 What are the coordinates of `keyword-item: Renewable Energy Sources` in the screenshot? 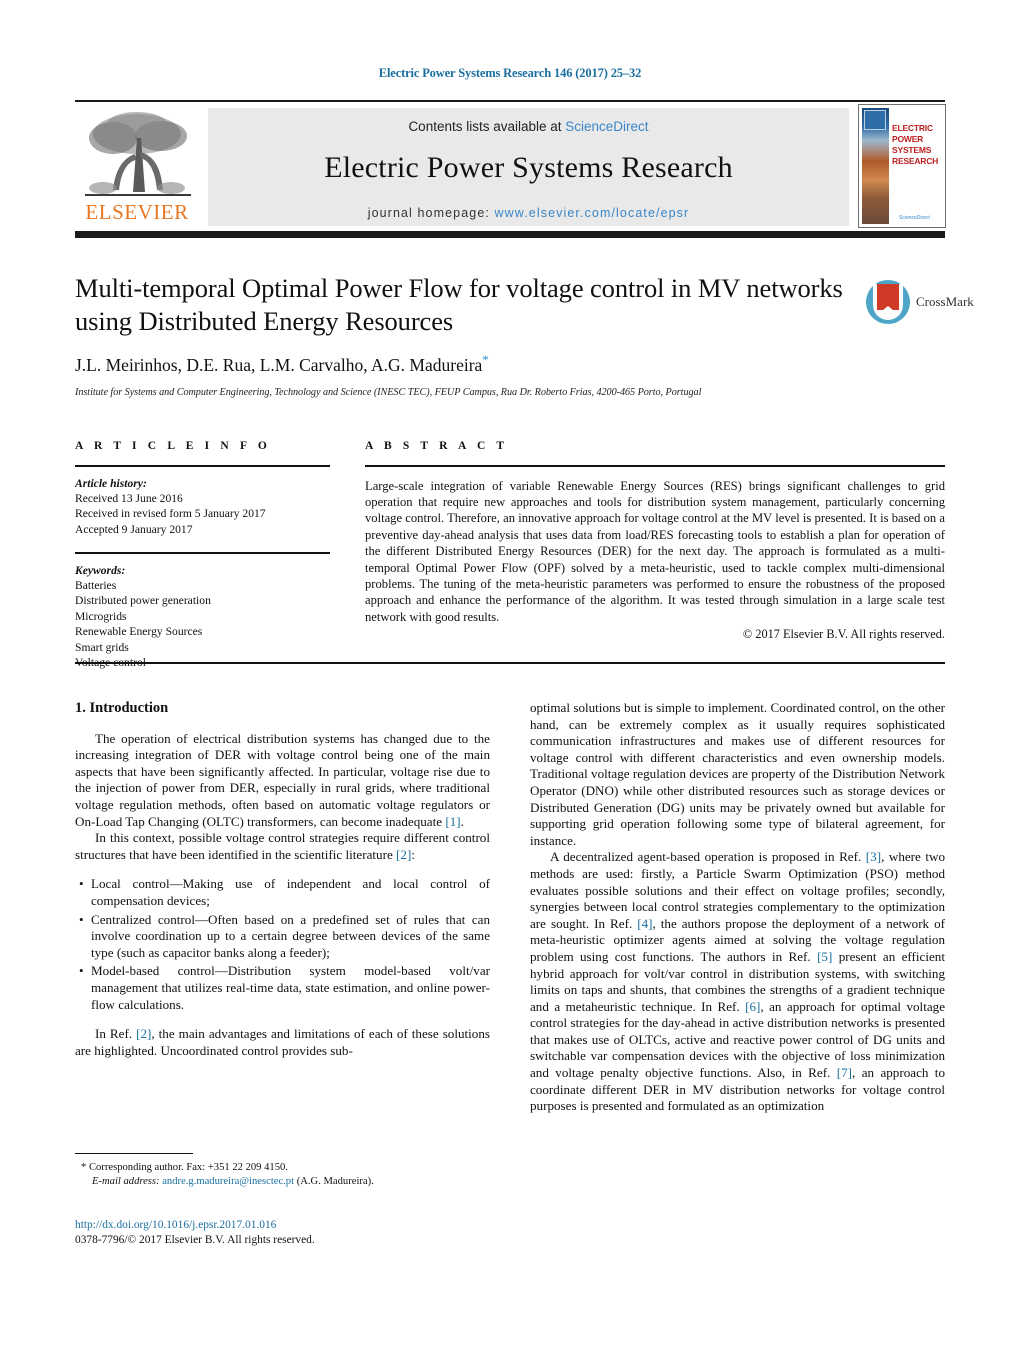 It's located at (139, 632).